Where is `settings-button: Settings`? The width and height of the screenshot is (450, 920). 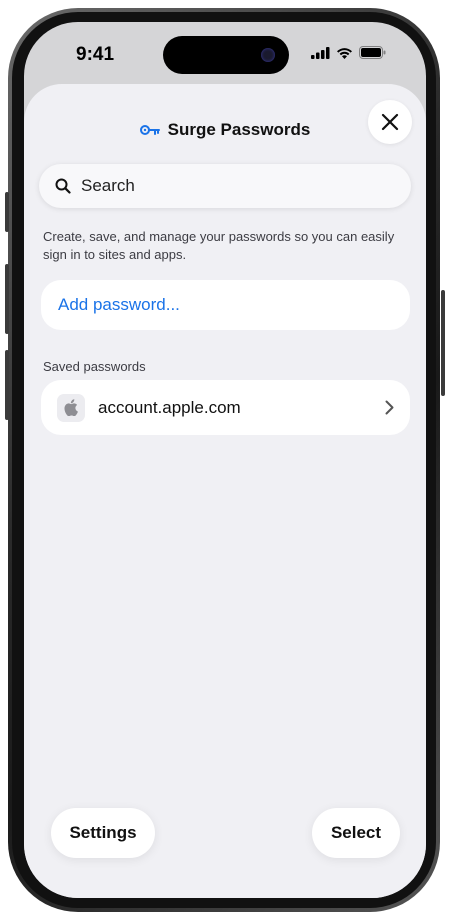
settings-button: Settings is located at coordinates (103, 833).